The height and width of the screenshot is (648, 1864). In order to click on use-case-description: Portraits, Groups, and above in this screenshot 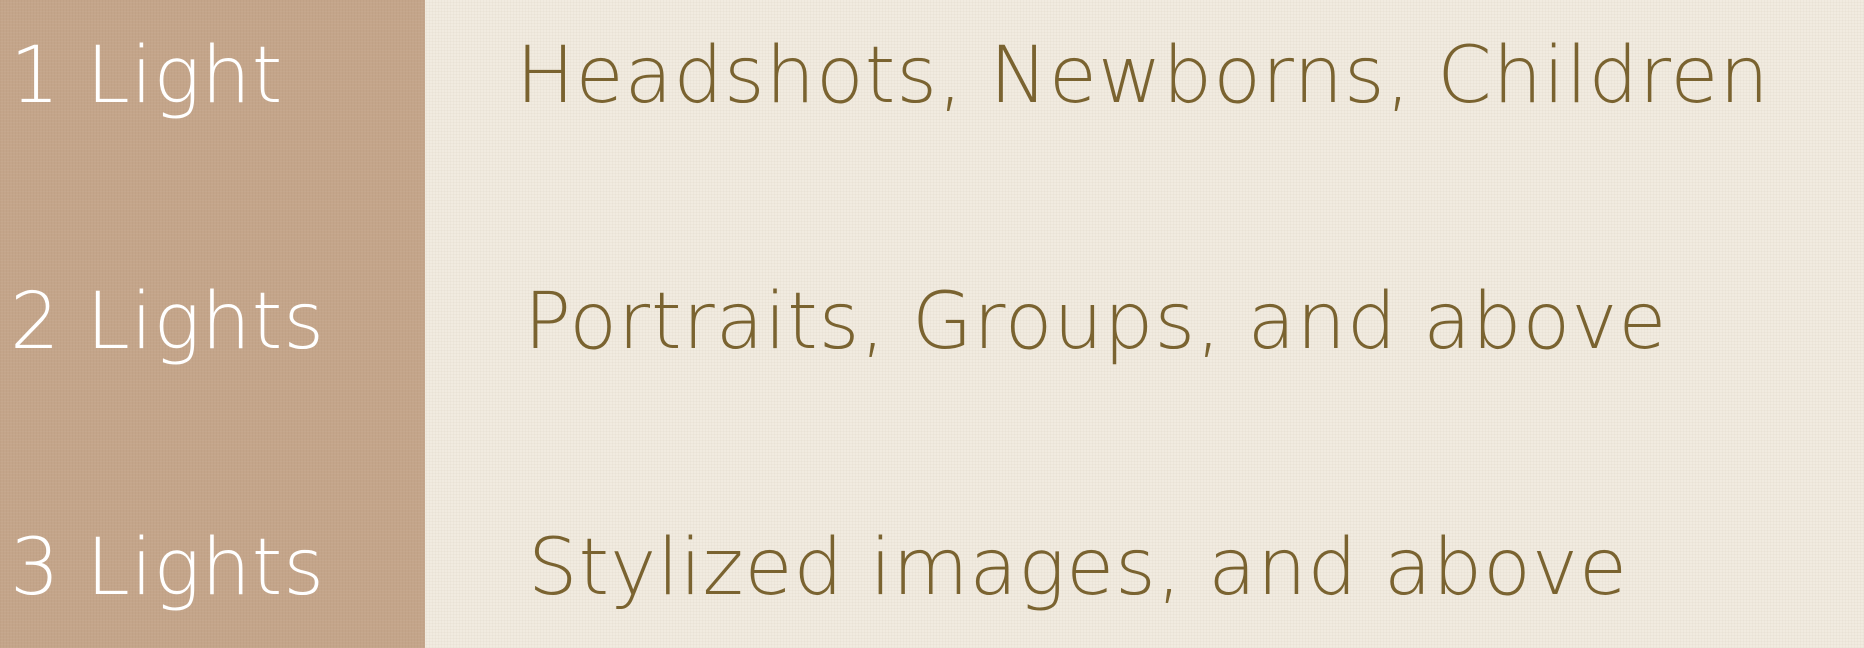, I will do `click(1096, 322)`.